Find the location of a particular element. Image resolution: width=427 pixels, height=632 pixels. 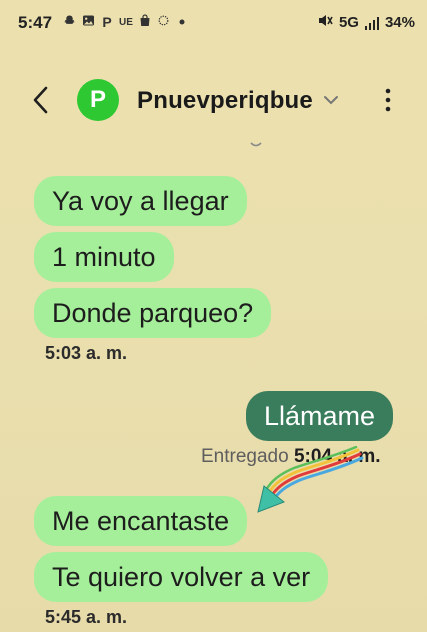

snapchat-icon is located at coordinates (69, 22).